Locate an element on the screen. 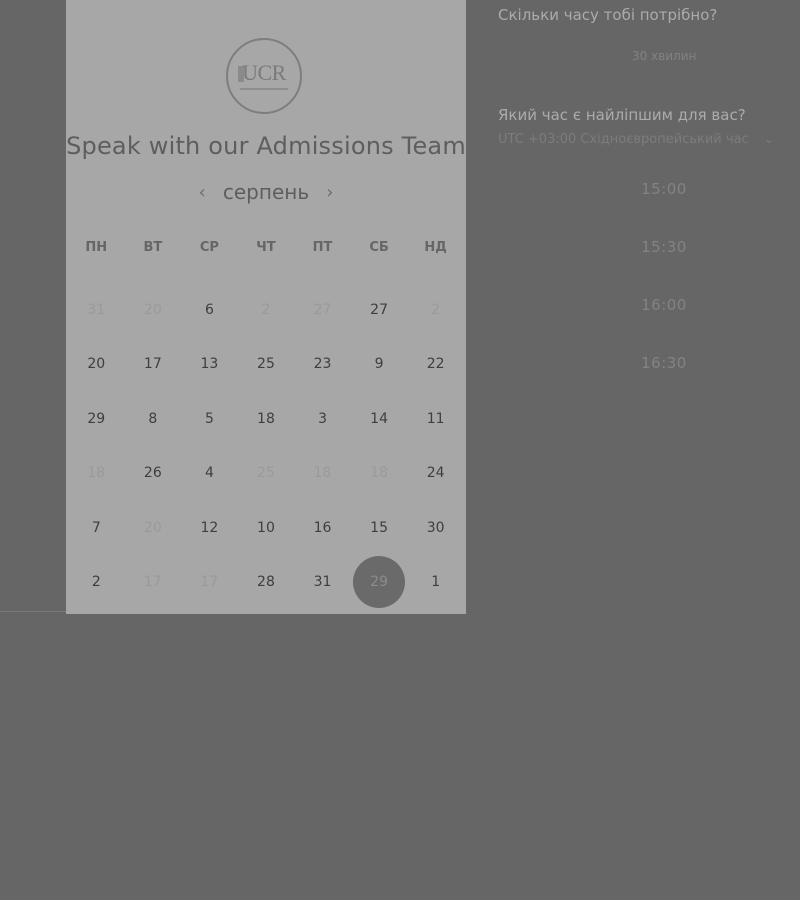  day-cell: 4 is located at coordinates (209, 473).